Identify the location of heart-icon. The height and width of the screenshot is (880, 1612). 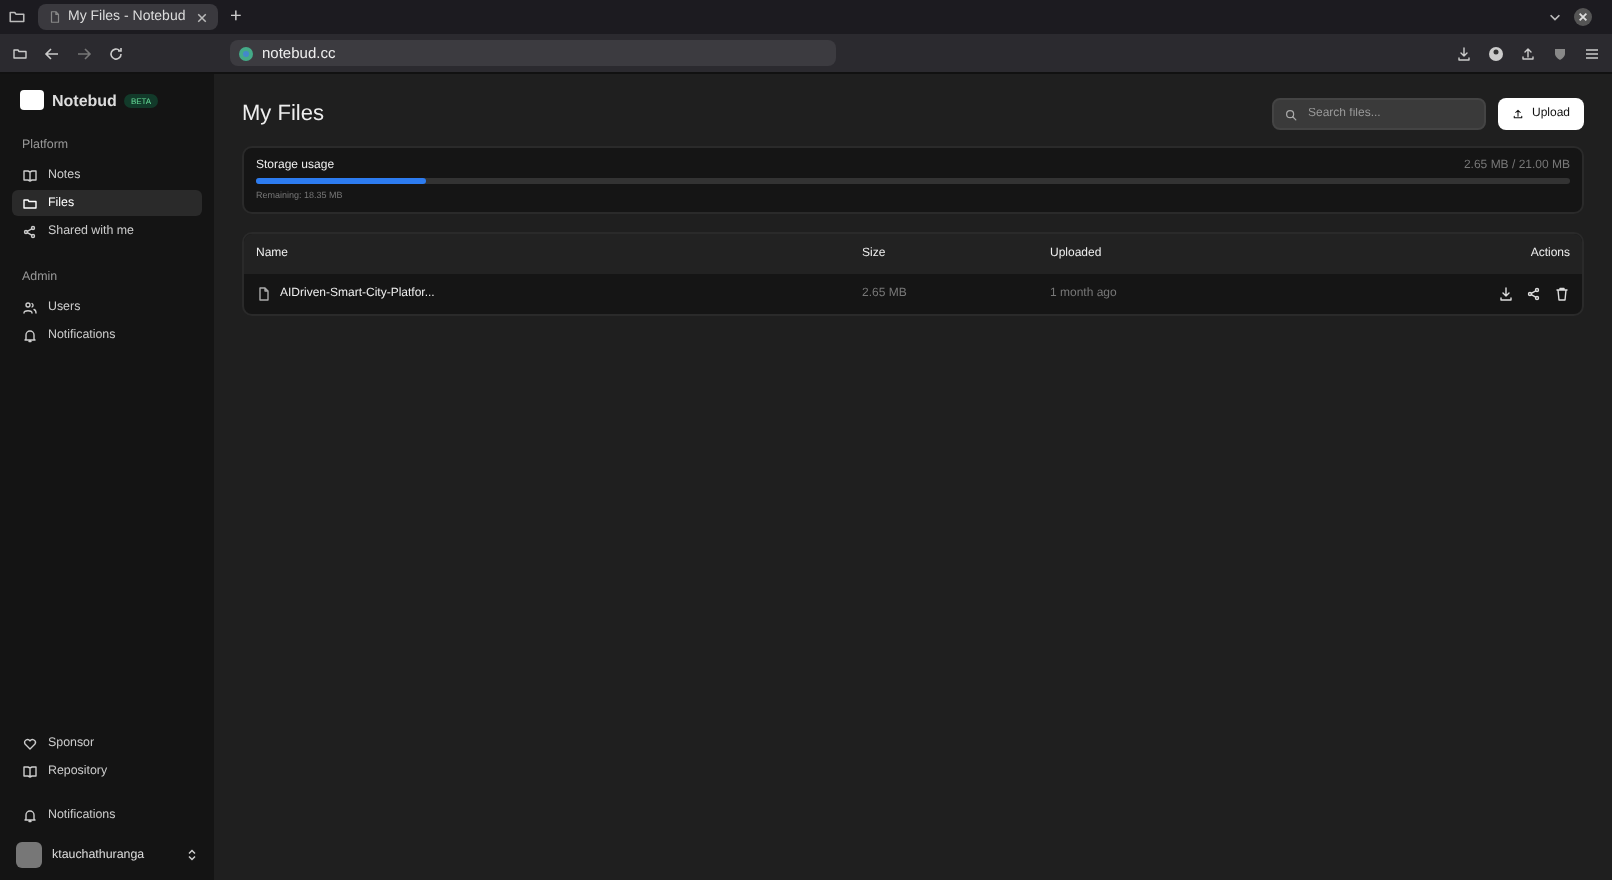
(30, 743).